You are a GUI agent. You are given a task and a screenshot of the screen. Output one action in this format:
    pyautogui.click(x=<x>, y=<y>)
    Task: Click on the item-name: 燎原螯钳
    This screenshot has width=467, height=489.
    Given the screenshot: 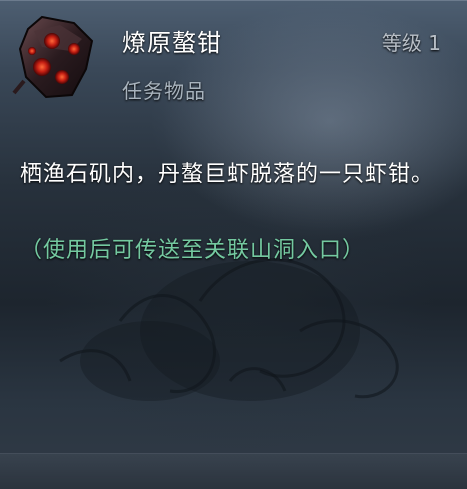 What is the action you would take?
    pyautogui.click(x=172, y=43)
    